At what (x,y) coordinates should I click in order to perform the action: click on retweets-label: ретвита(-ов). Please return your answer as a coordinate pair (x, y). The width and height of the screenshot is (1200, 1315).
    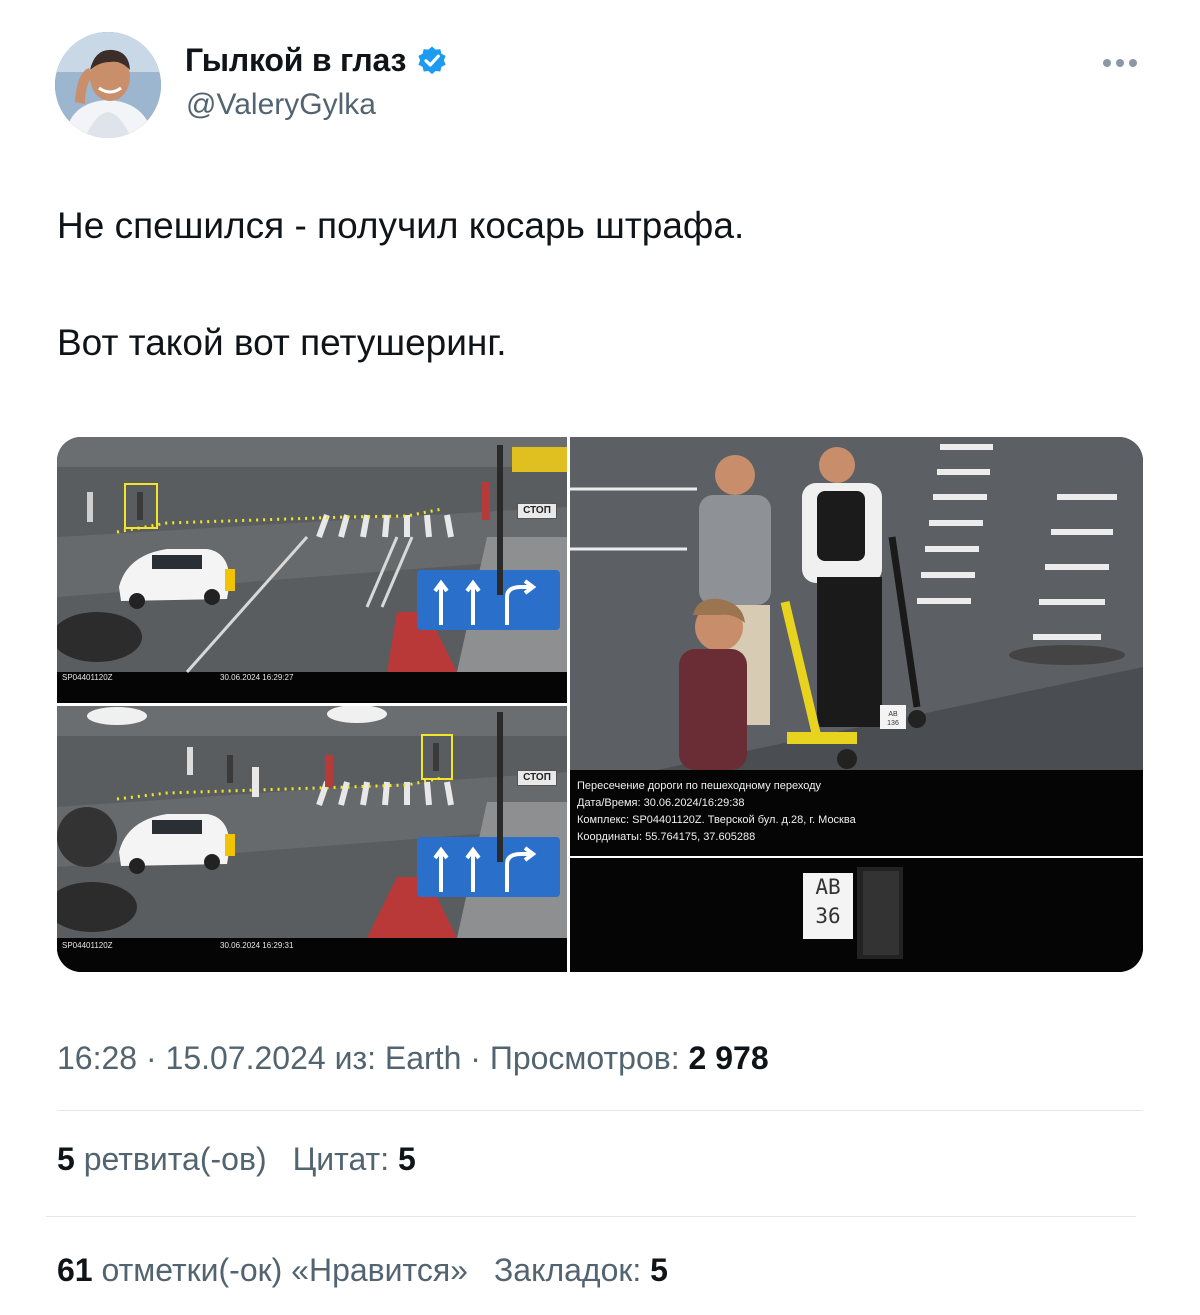
    Looking at the image, I should click on (170, 1159).